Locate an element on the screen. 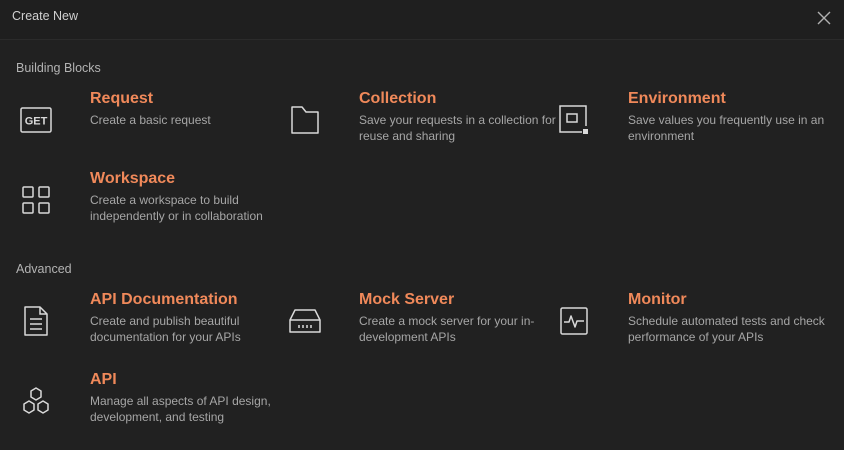 The image size is (844, 450). close-icon is located at coordinates (824, 18).